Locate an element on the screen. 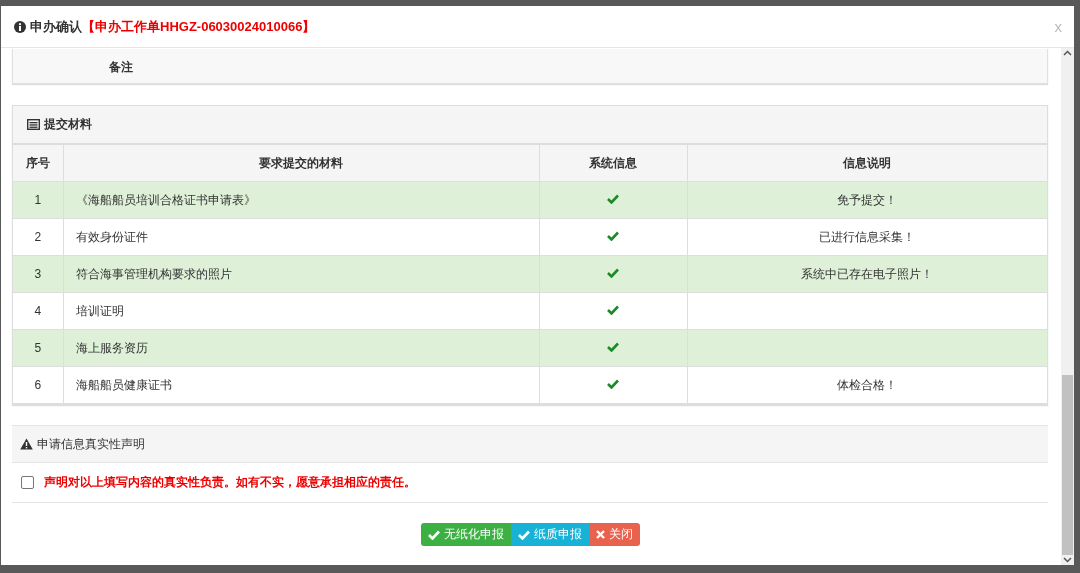  checkbox is located at coordinates (27, 482).